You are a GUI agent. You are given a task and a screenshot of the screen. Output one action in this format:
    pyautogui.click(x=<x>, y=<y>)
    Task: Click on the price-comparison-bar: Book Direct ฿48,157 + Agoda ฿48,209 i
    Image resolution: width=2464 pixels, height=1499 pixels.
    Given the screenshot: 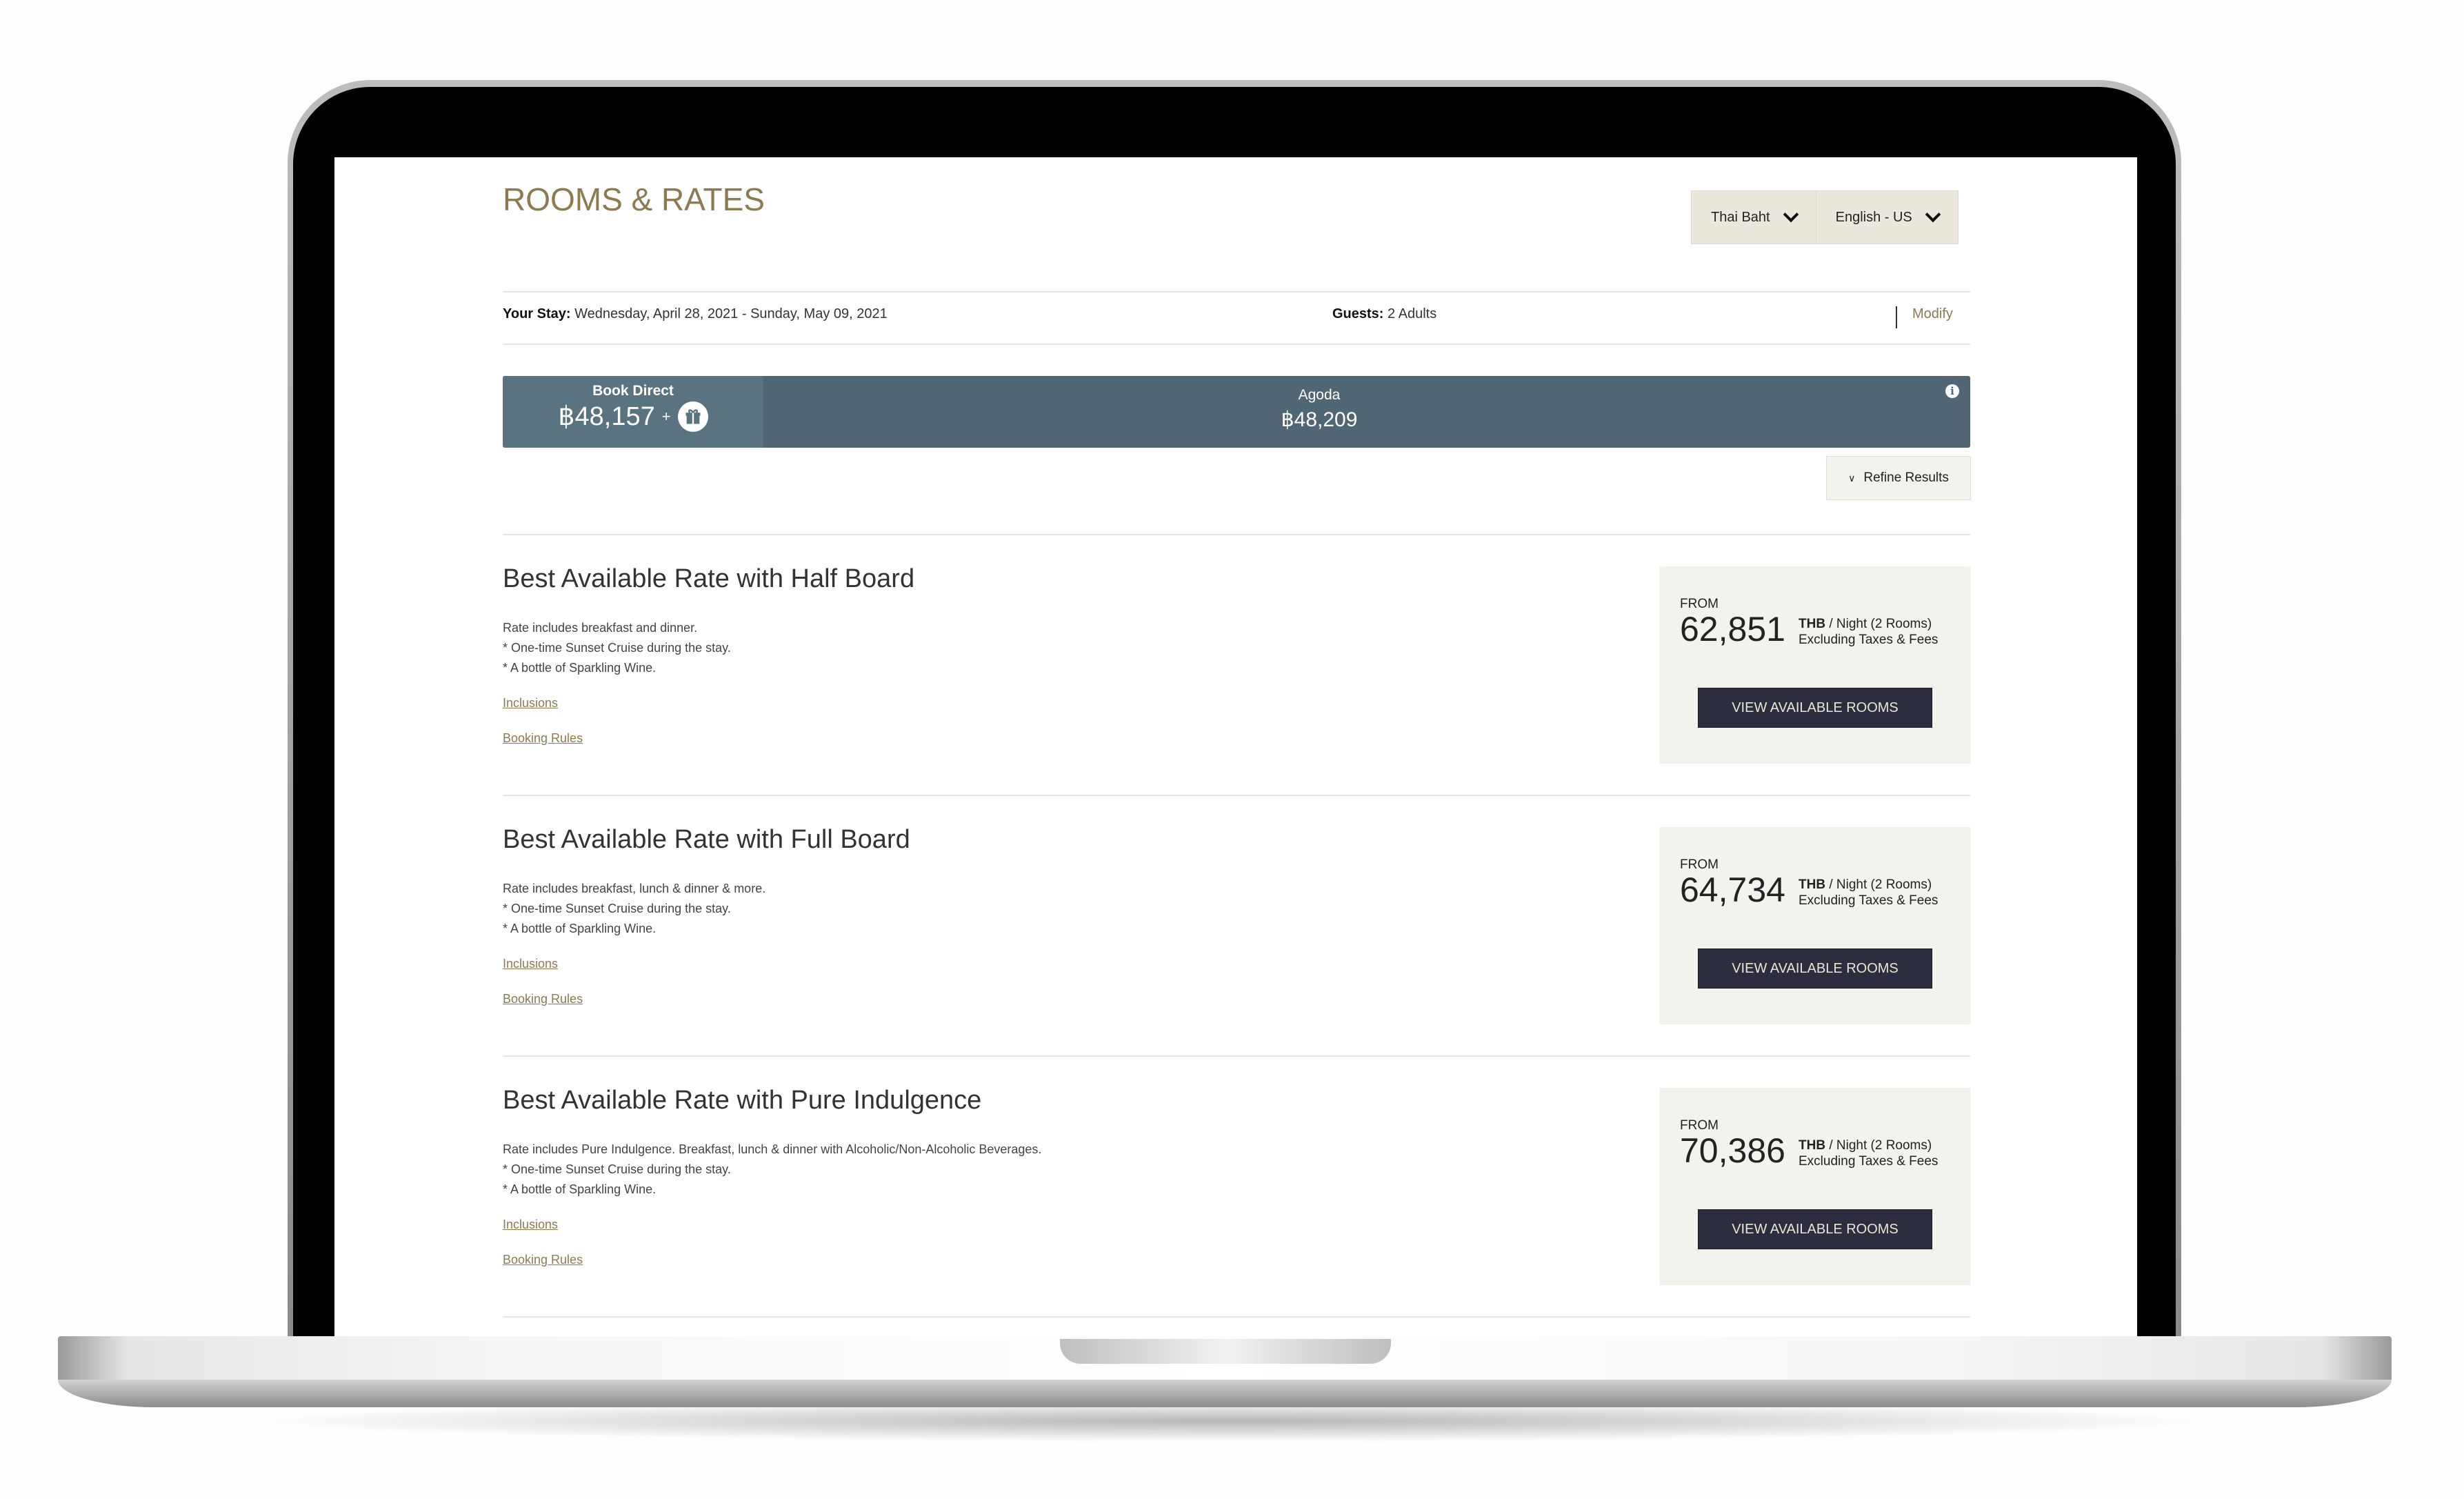 What is the action you would take?
    pyautogui.click(x=1236, y=412)
    